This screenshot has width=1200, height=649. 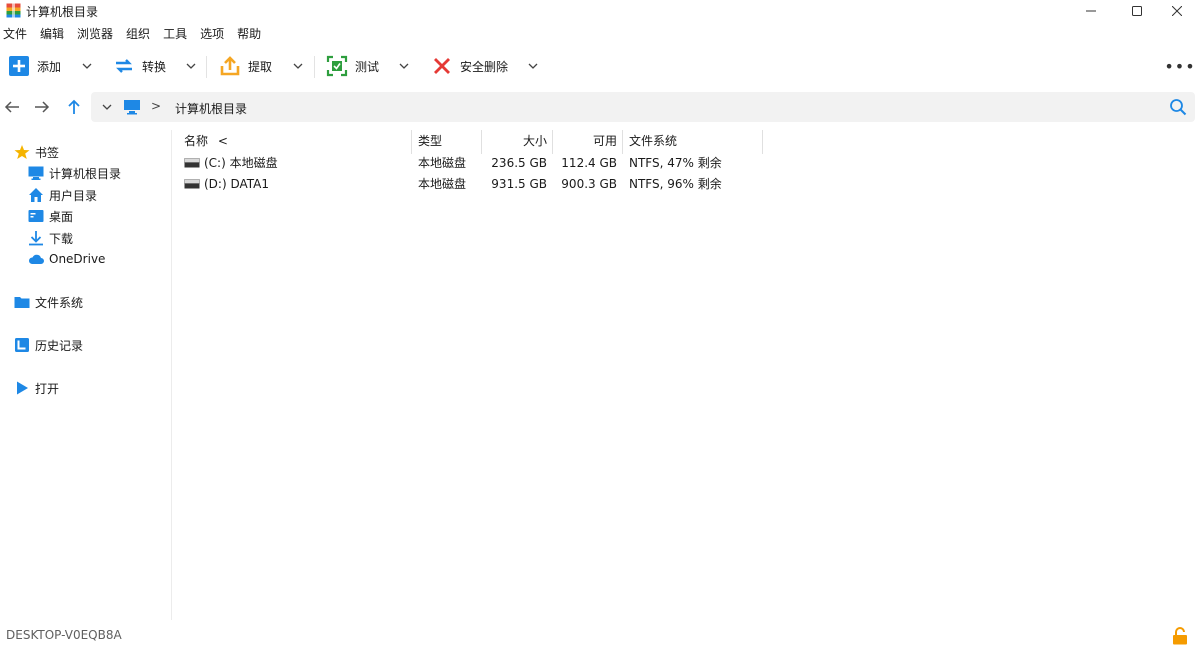 What do you see at coordinates (22, 388) in the screenshot?
I see `play-icon` at bounding box center [22, 388].